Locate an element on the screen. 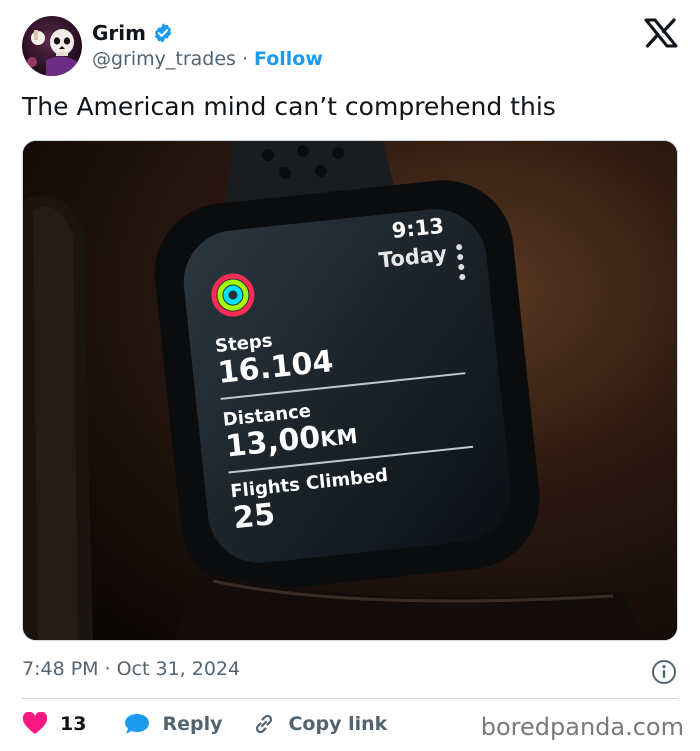 This screenshot has height=751, width=700. flights-value: 25 is located at coordinates (254, 516).